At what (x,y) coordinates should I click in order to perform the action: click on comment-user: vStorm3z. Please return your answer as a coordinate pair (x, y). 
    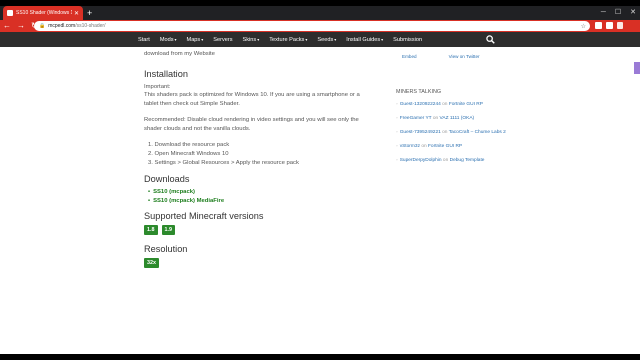
    Looking at the image, I should click on (410, 146).